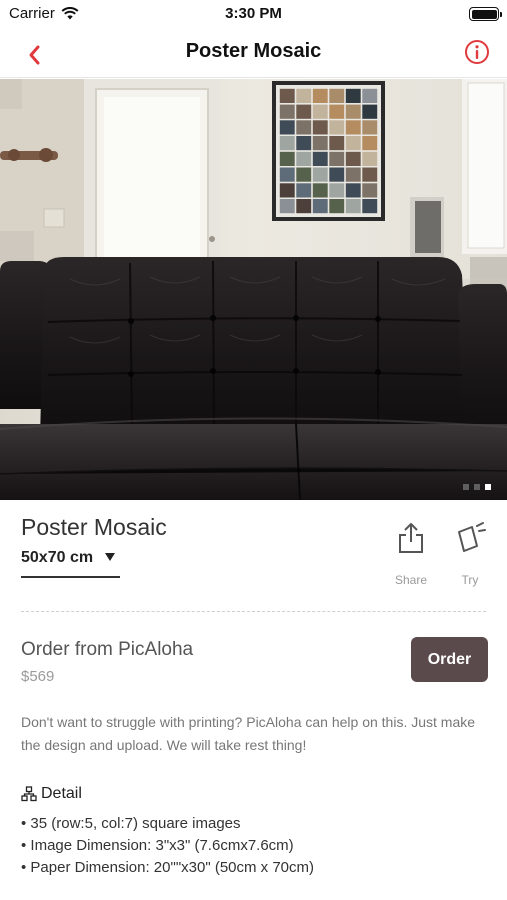 The width and height of the screenshot is (507, 900). I want to click on size-dropdown: 50x70 cm, so click(70, 563).